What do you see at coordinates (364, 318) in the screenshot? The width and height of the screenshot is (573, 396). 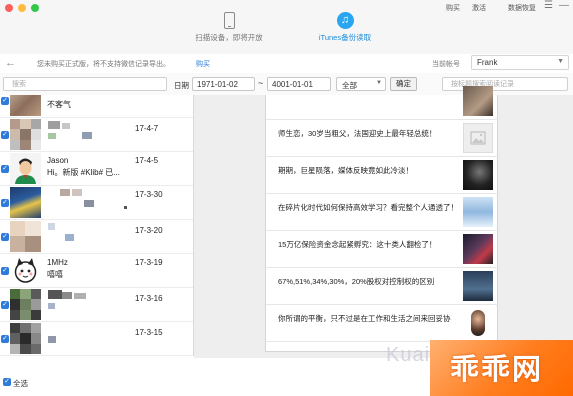 I see `article-title: 你所谓的平衡，只不过是在工作和生活之间来回妥协` at bounding box center [364, 318].